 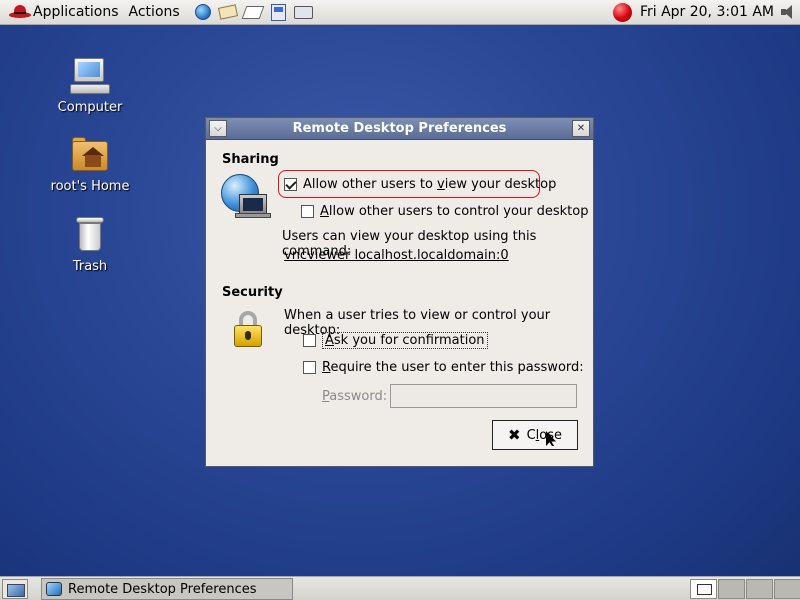 What do you see at coordinates (303, 12) in the screenshot?
I see `presentation-icon` at bounding box center [303, 12].